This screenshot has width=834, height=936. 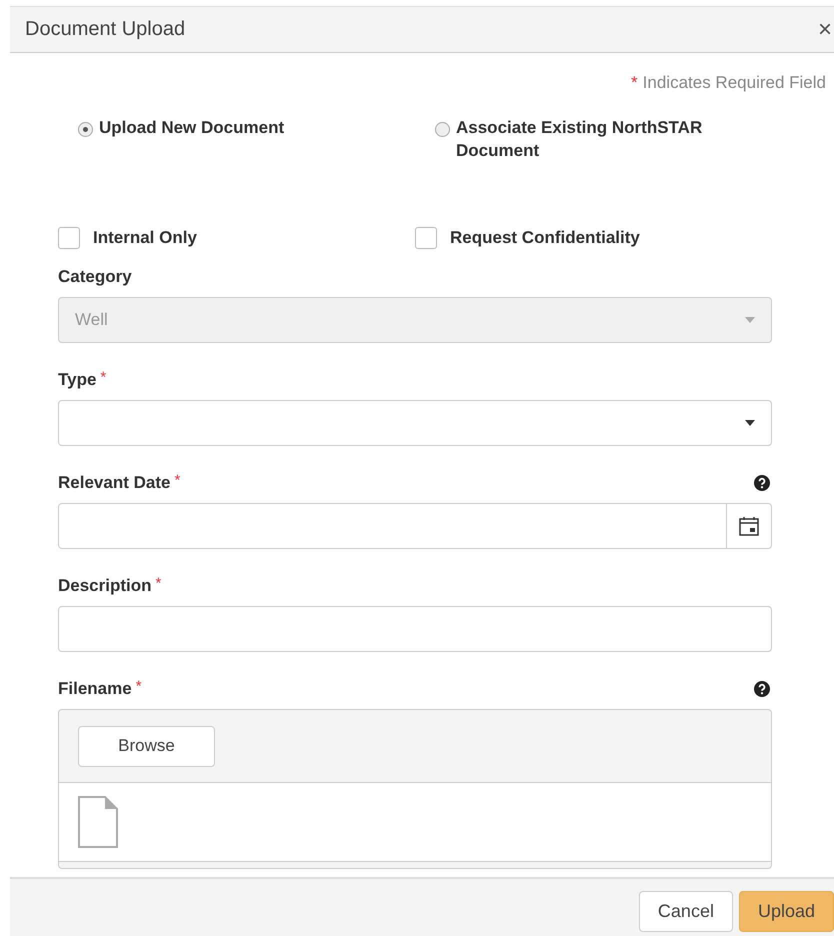 What do you see at coordinates (749, 526) in the screenshot?
I see `calendar-icon` at bounding box center [749, 526].